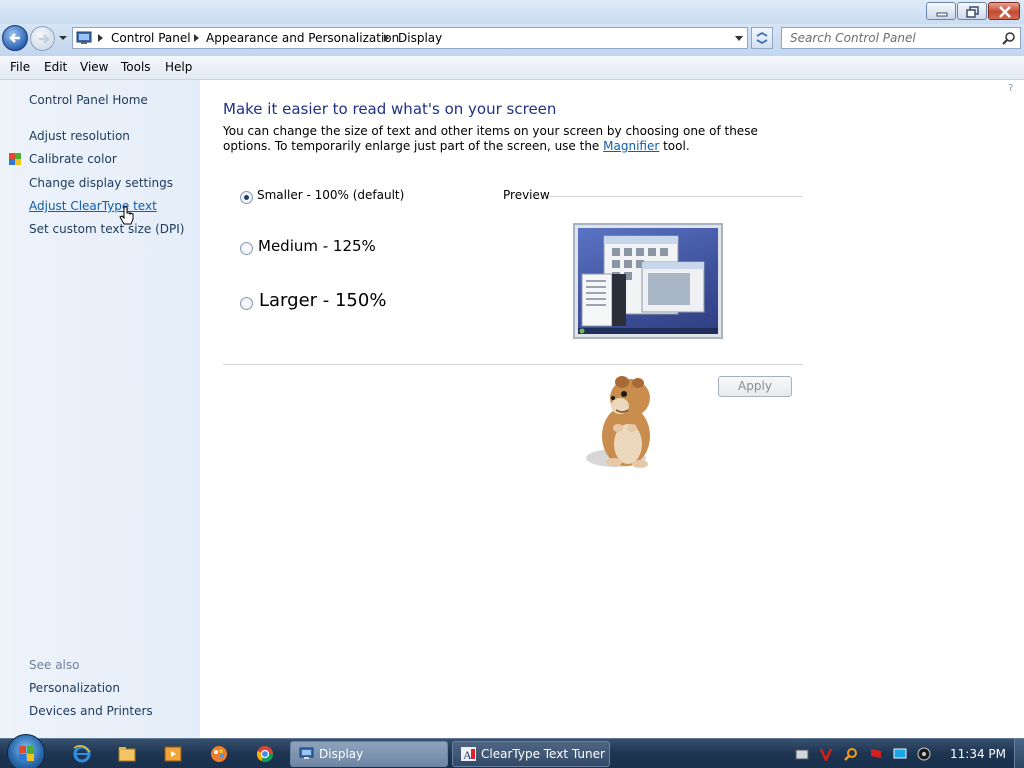 The image size is (1024, 768). Describe the element at coordinates (420, 38) in the screenshot. I see `breadcrumb-display: Display` at that location.